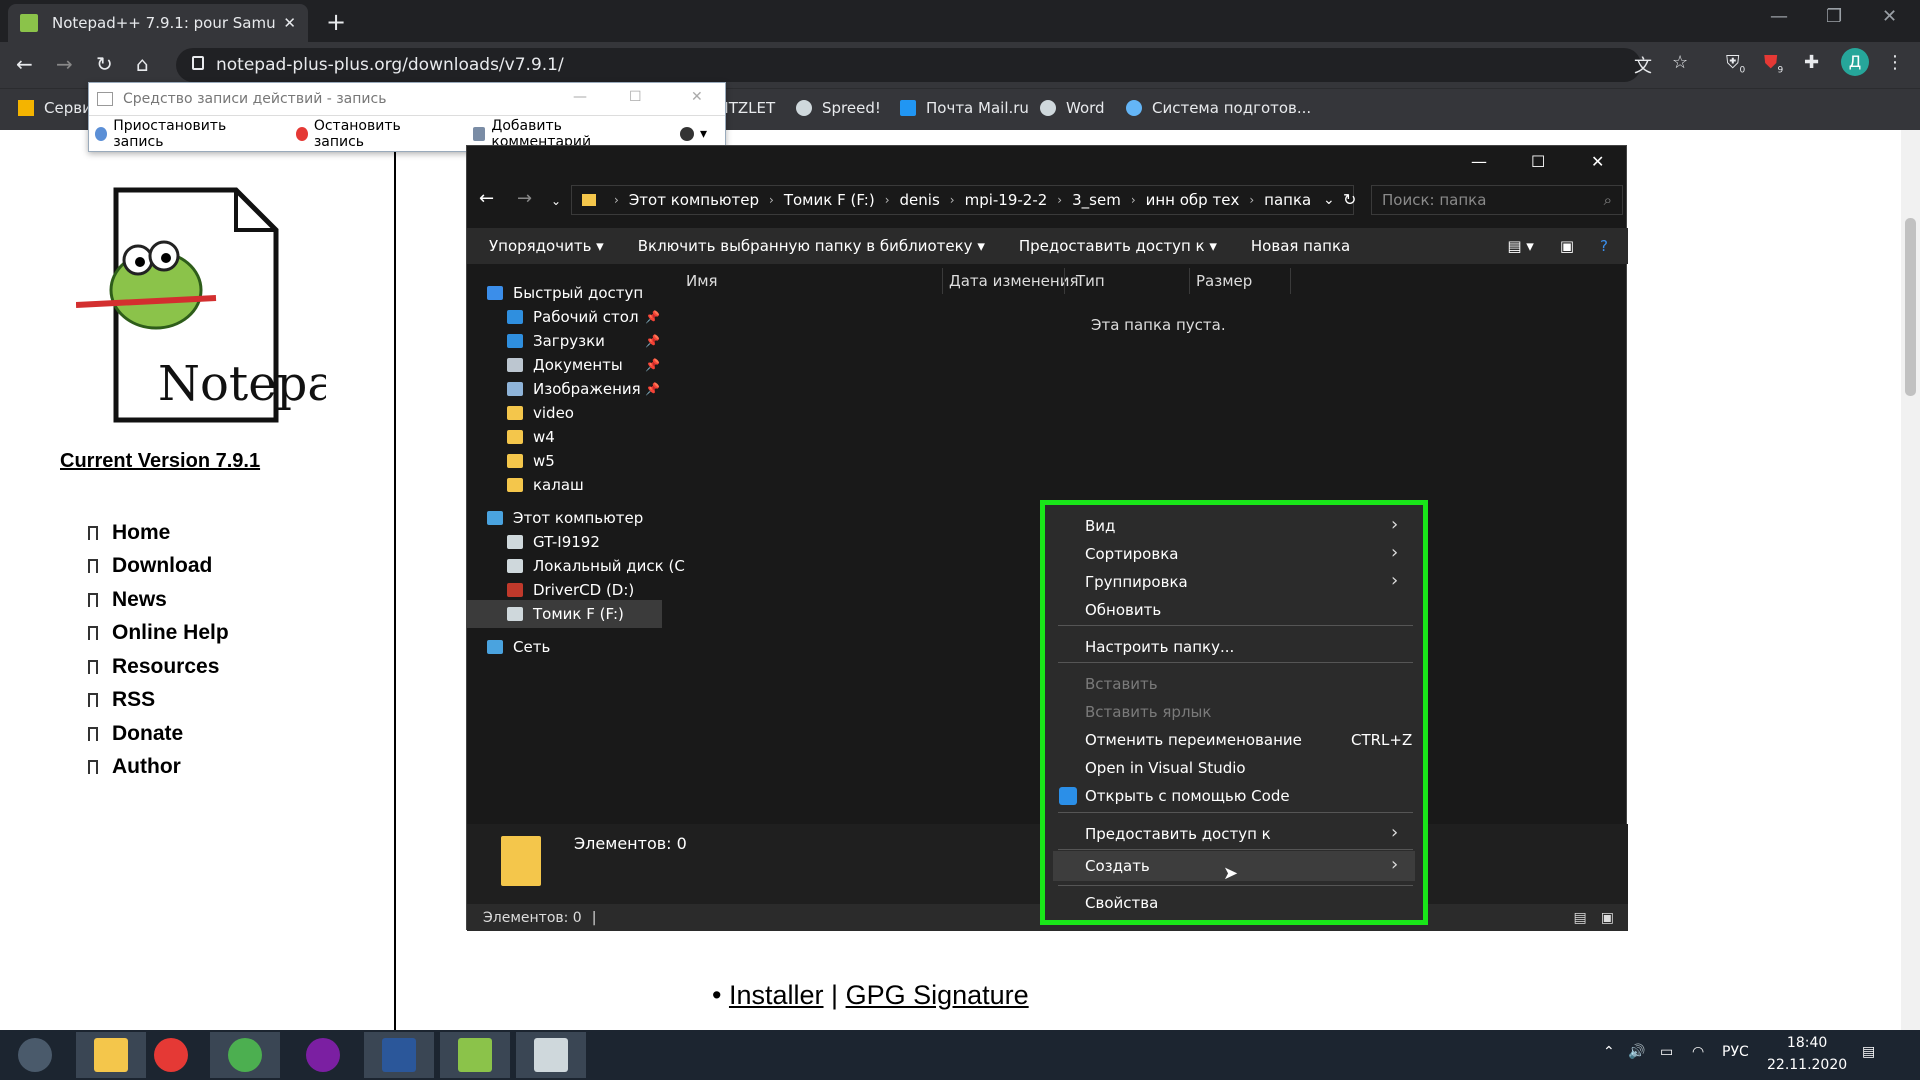 The image size is (1920, 1080). What do you see at coordinates (1607, 918) in the screenshot?
I see `large-icons-view-icon: ▣` at bounding box center [1607, 918].